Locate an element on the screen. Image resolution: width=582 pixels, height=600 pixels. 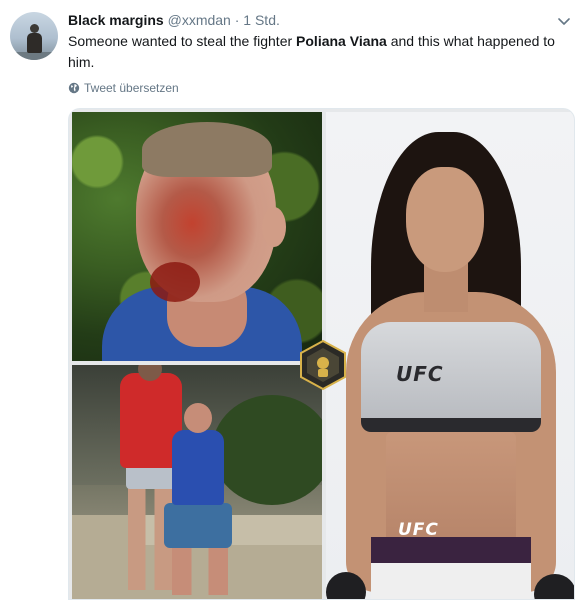
ufc-logo-shorts: UFC is located at coordinates (418, 530).